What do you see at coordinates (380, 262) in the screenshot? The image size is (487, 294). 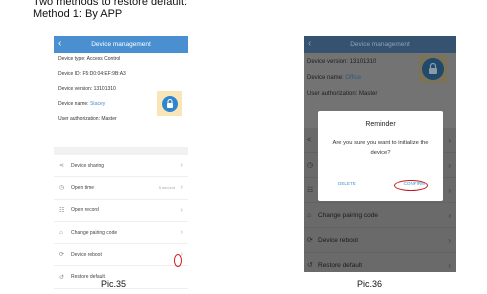 I see `menu-item-restore-default: ↺ Restore default ›` at bounding box center [380, 262].